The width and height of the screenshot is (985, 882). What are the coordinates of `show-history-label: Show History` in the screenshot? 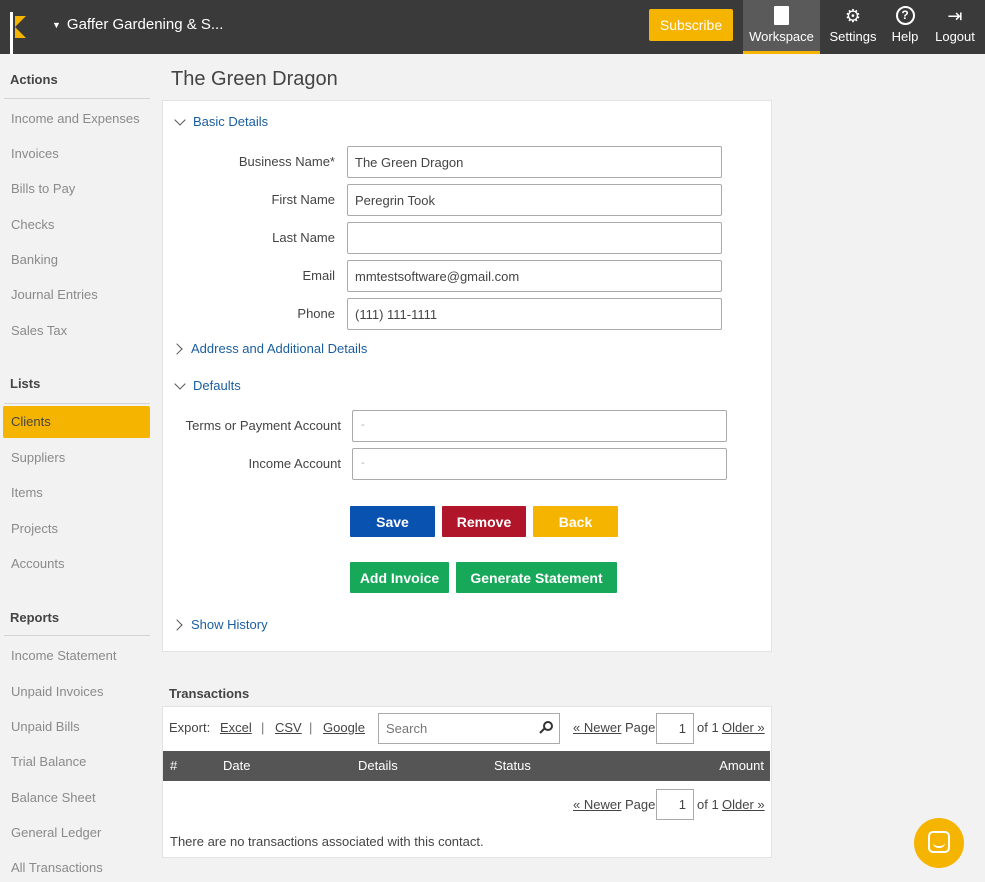 It's located at (229, 624).